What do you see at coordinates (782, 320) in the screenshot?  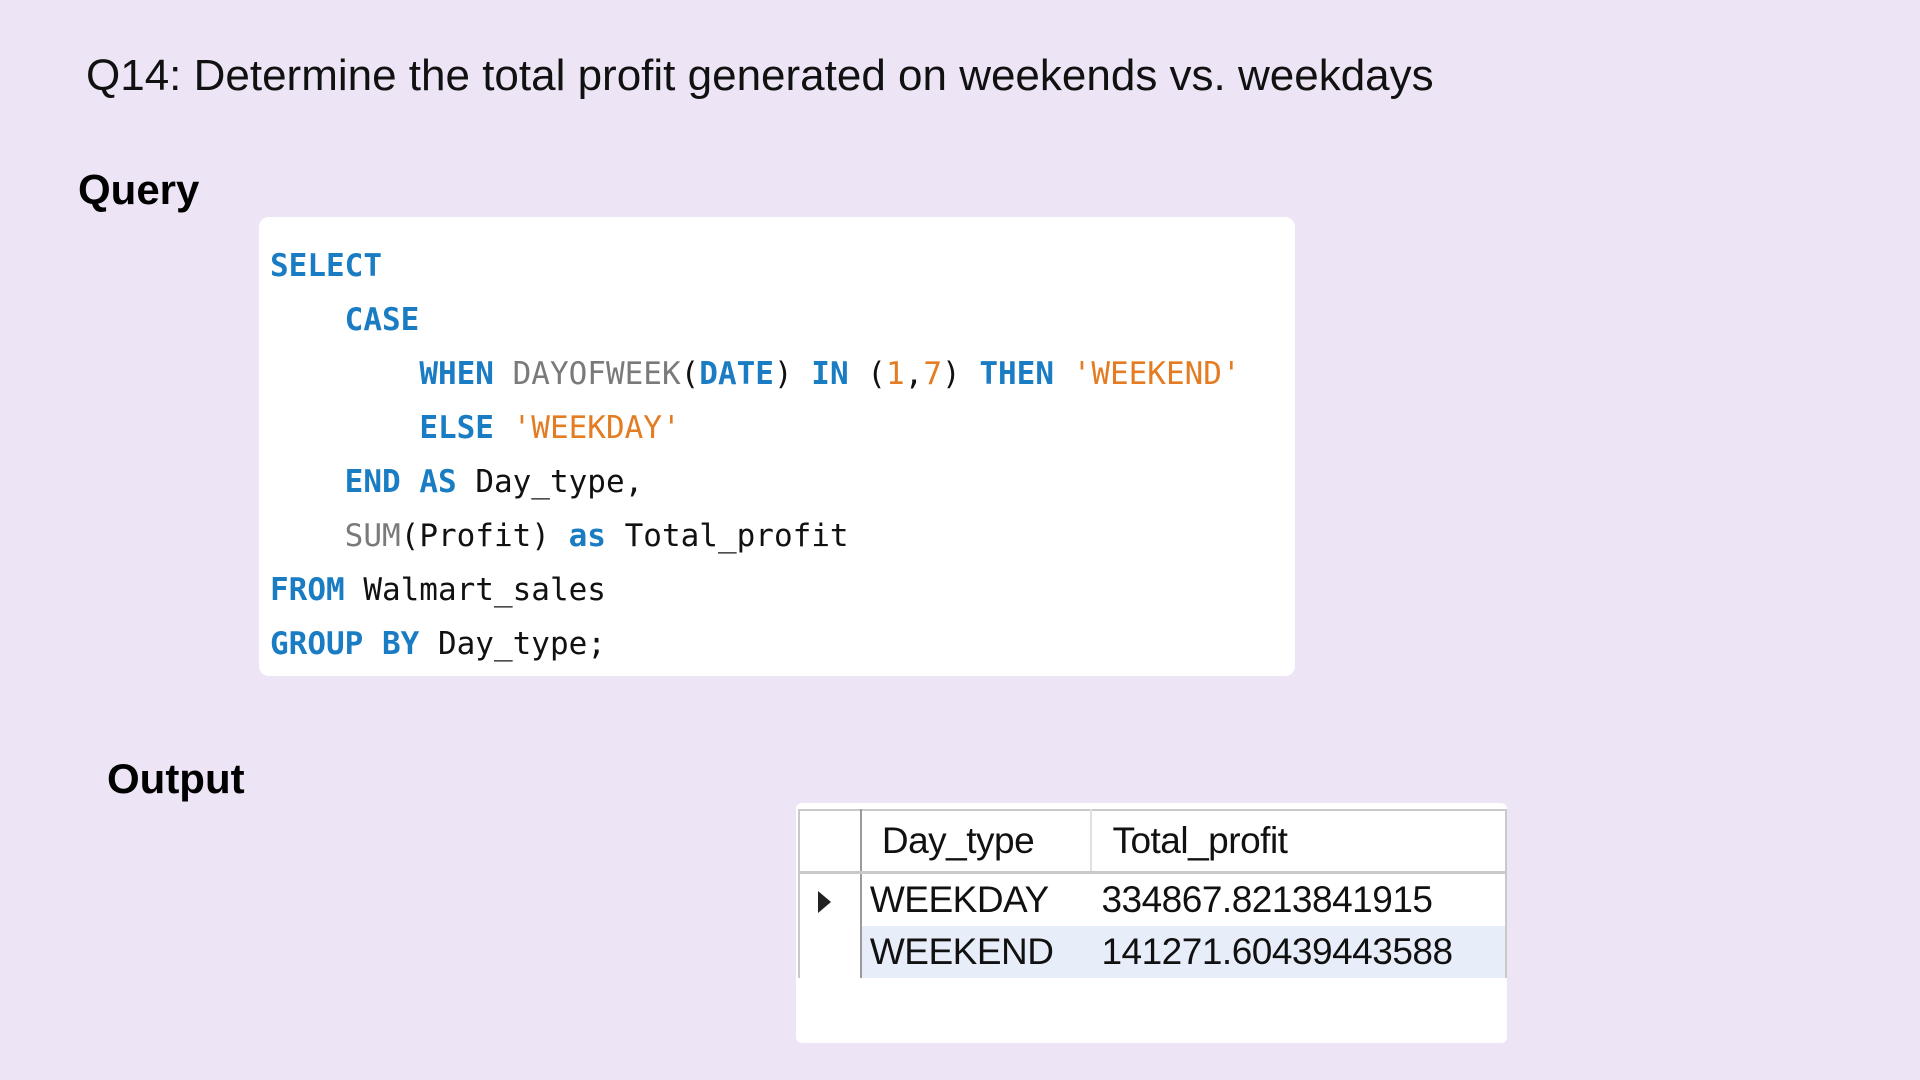 I see `code-line: CASE` at bounding box center [782, 320].